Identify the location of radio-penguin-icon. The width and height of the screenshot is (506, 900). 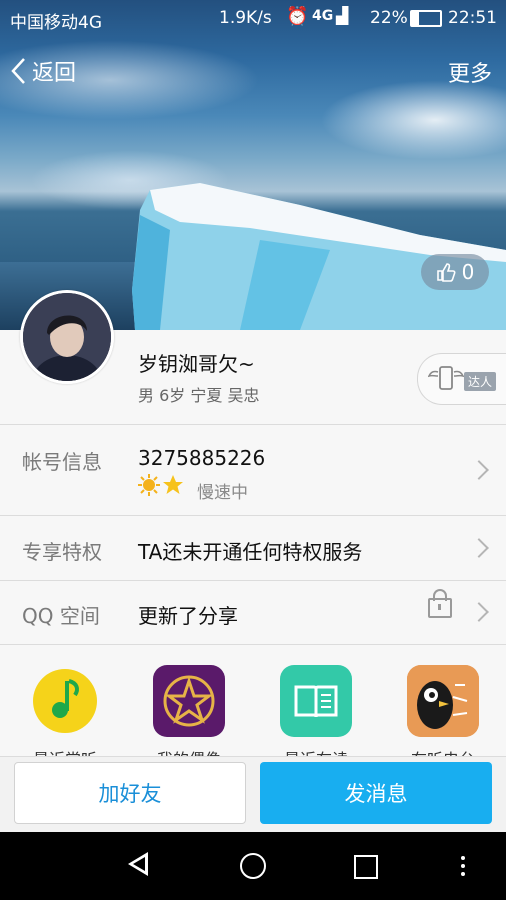
(443, 701).